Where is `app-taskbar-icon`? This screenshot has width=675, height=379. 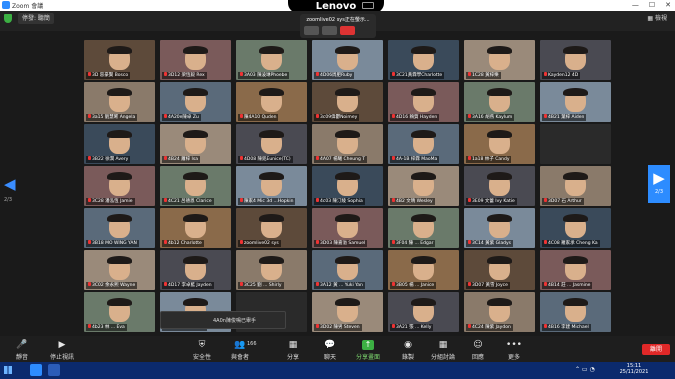
app-taskbar-icon is located at coordinates (54, 370).